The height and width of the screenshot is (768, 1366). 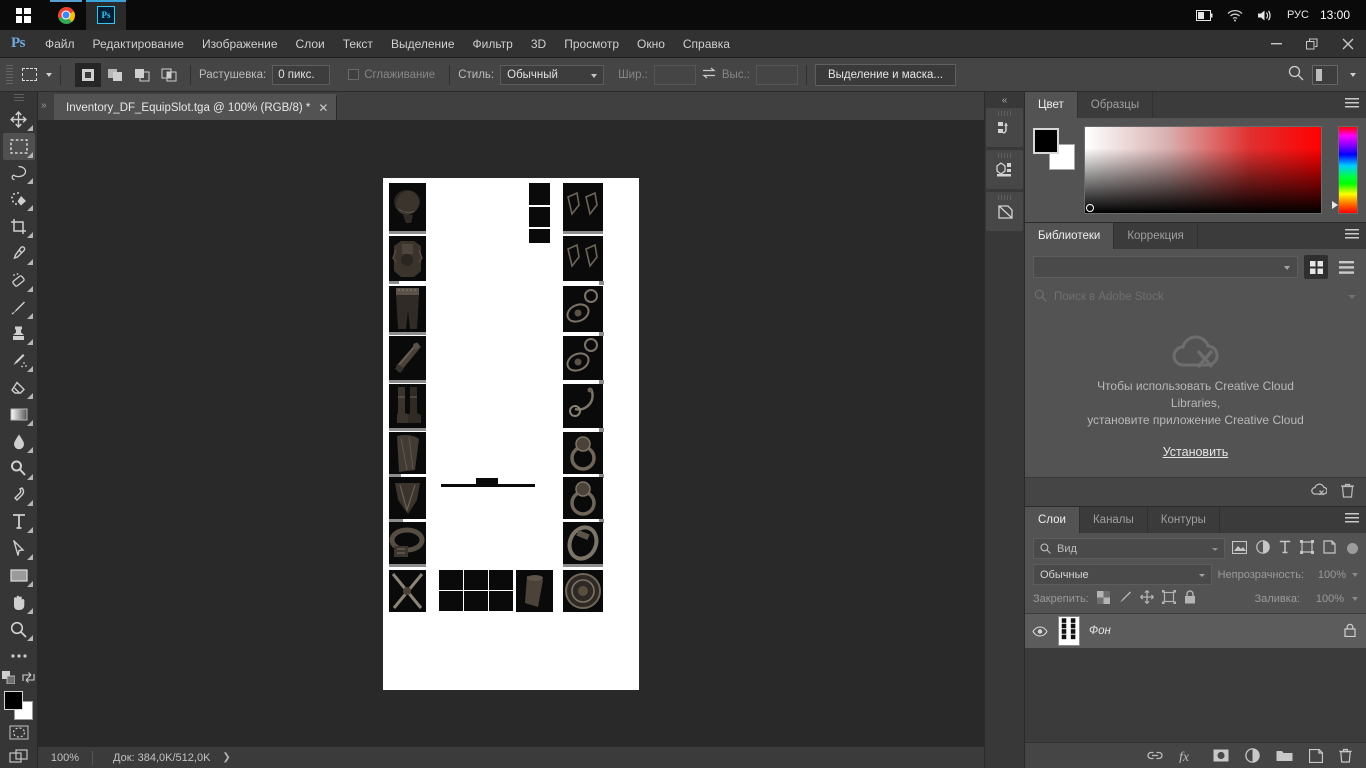 I want to click on eyedropper-tool, so click(x=19, y=253).